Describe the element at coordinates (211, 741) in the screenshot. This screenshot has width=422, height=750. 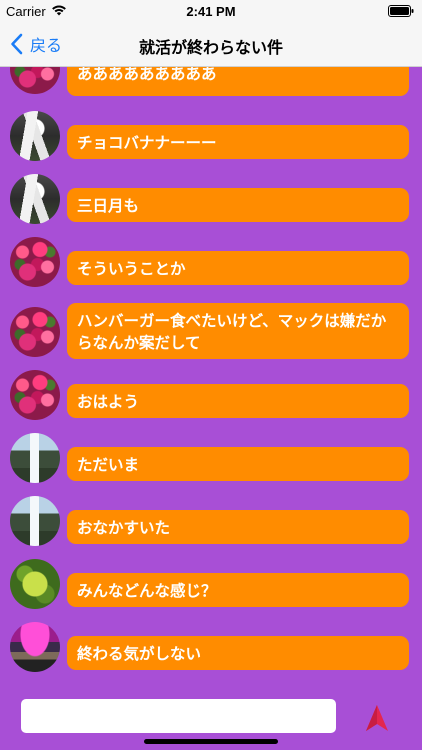
I see `home-indicator` at that location.